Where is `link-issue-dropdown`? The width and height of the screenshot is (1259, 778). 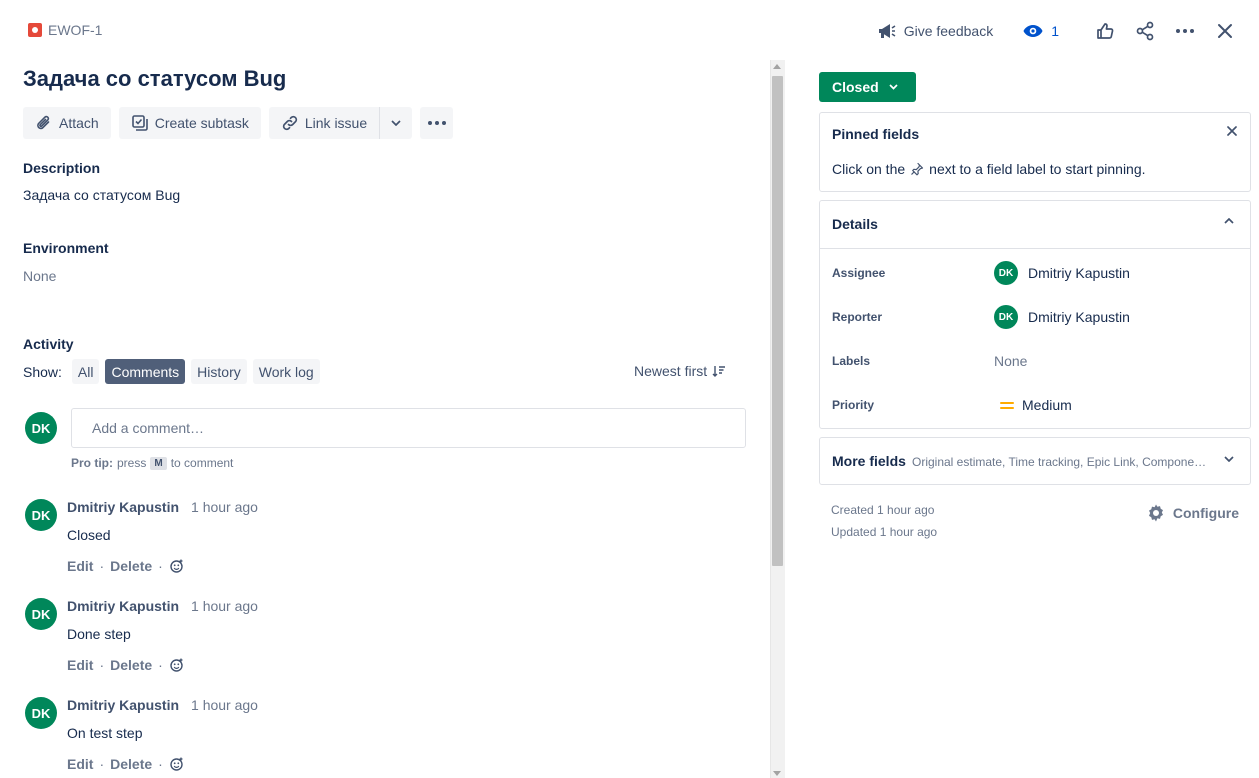
link-issue-dropdown is located at coordinates (396, 123).